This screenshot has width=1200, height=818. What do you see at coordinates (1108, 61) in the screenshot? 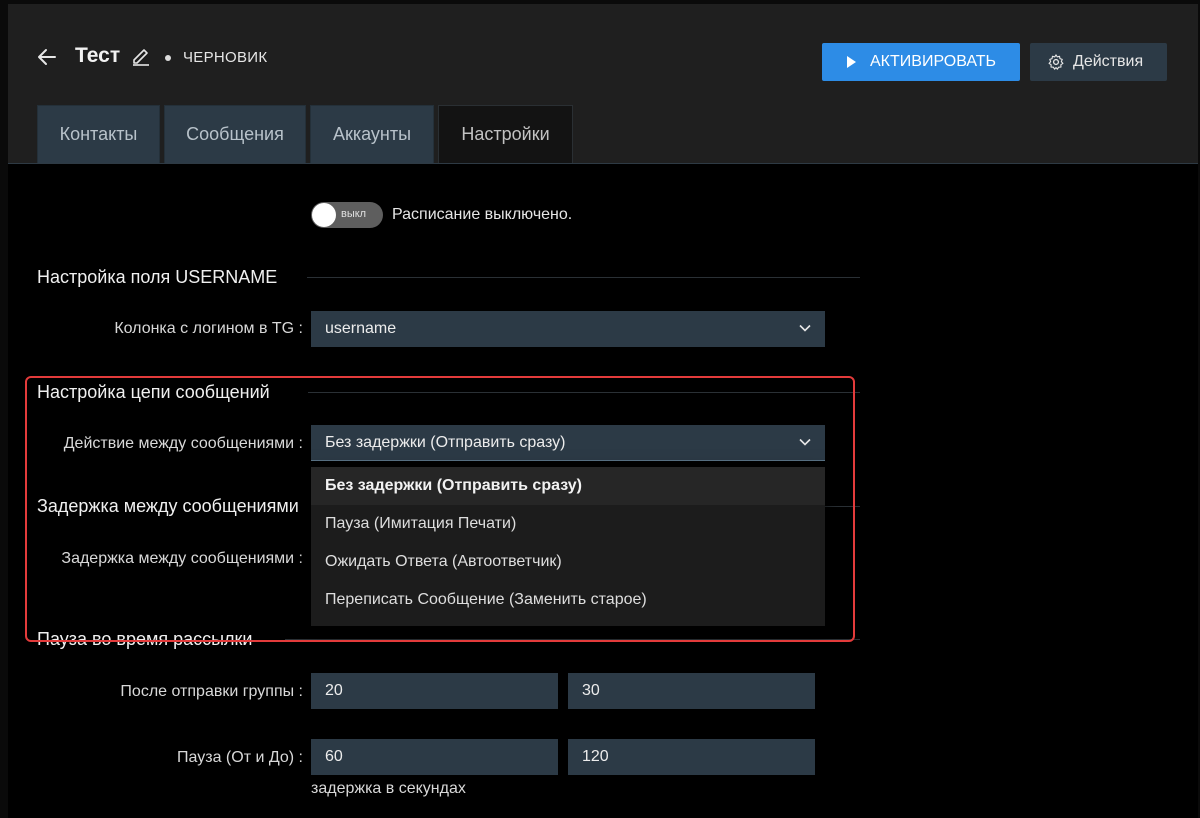
I see `actions-button-label: Действия` at bounding box center [1108, 61].